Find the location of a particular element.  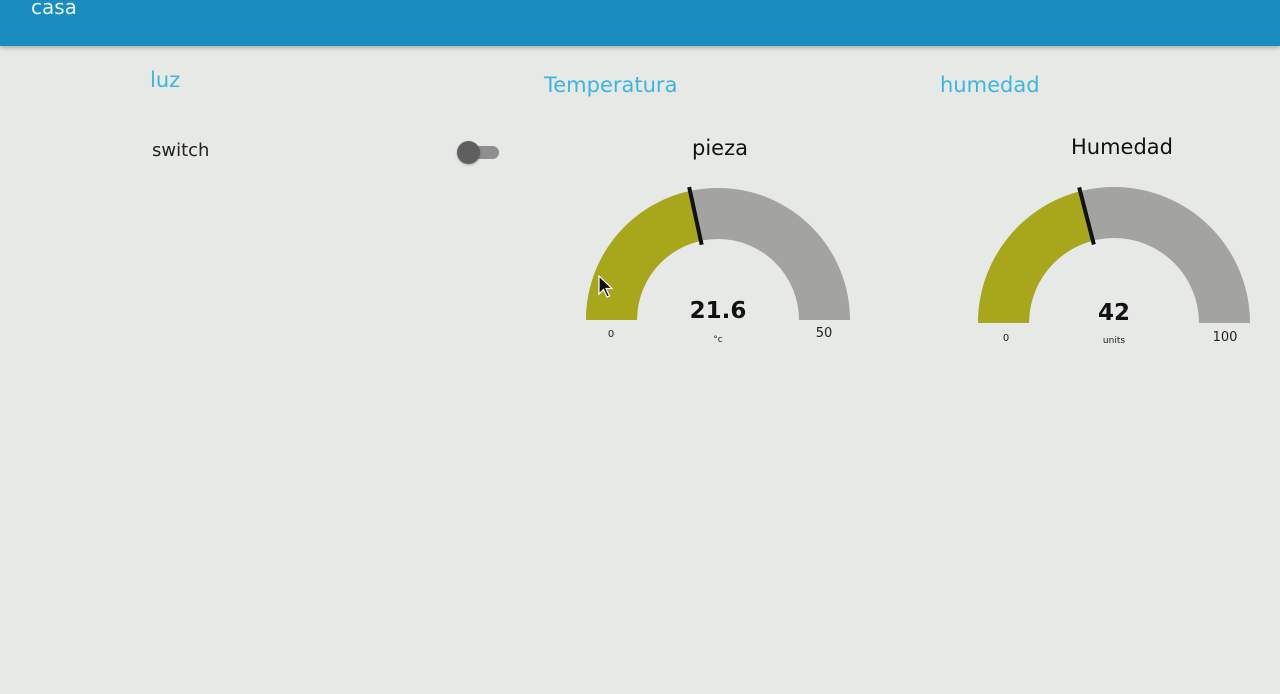

mouse-pointer-icon is located at coordinates (606, 286).